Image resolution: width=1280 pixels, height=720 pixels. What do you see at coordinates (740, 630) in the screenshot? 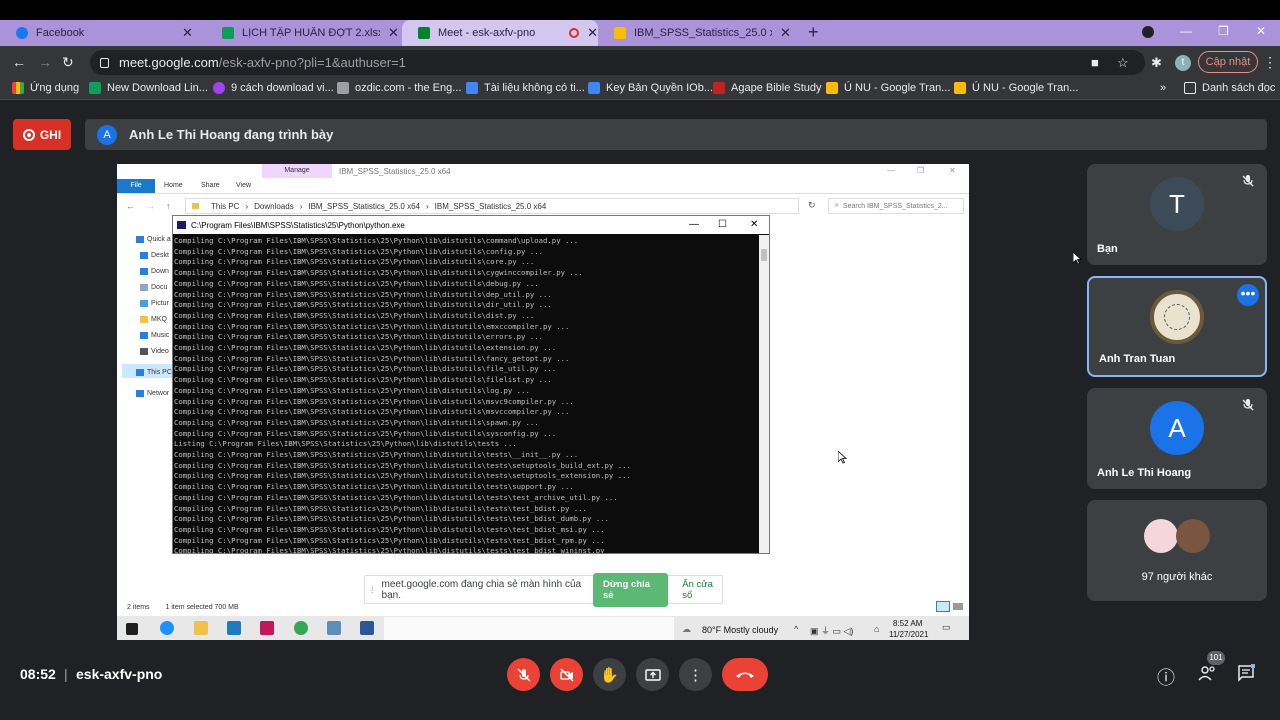
I see `weather-text: 80°F Mostly cloudy` at bounding box center [740, 630].